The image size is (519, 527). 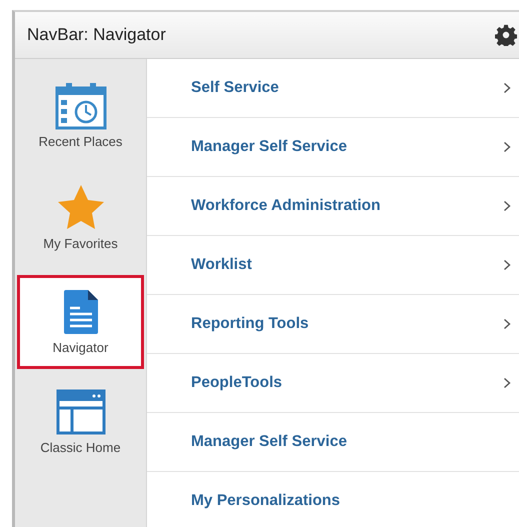 What do you see at coordinates (81, 412) in the screenshot?
I see `window-icon` at bounding box center [81, 412].